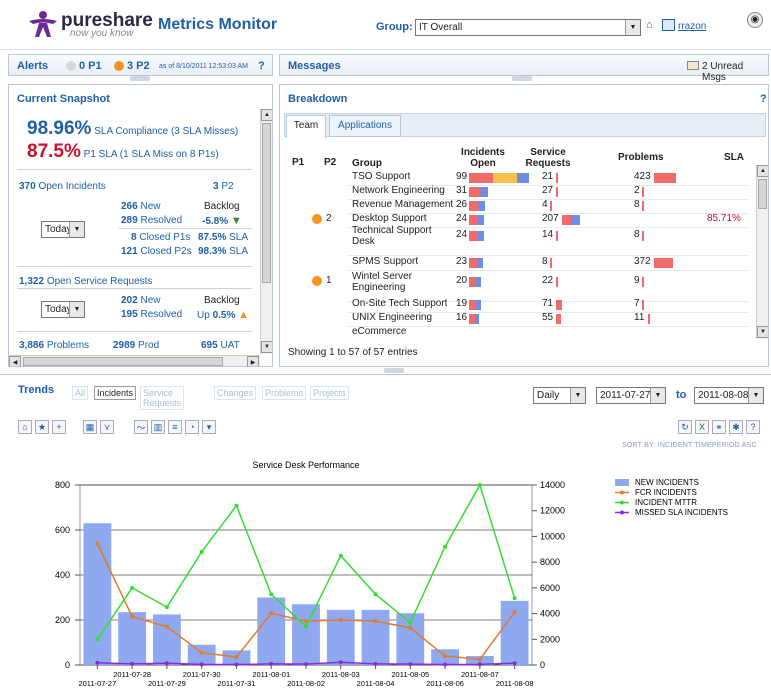 The image size is (771, 697). Describe the element at coordinates (528, 27) in the screenshot. I see `group-select: IT Overall ▼` at that location.